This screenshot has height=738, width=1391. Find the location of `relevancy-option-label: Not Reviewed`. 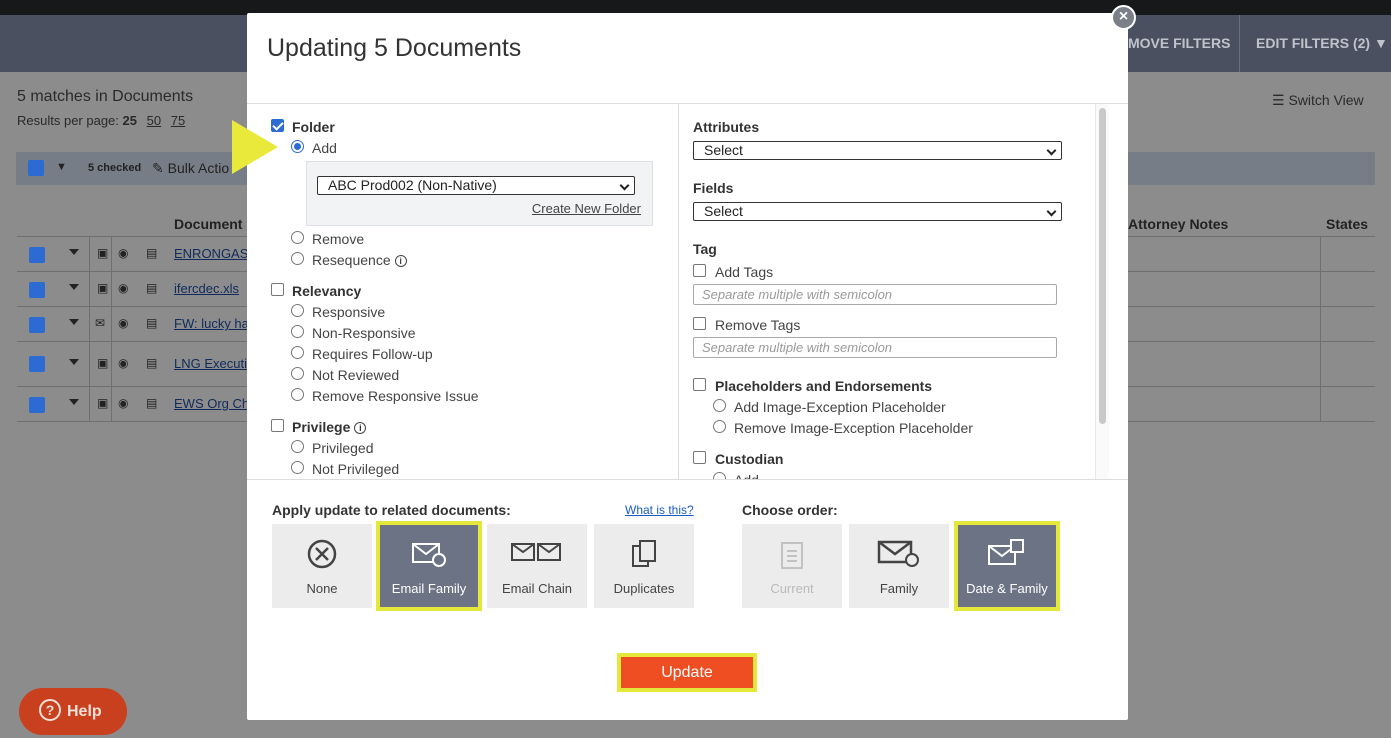

relevancy-option-label: Not Reviewed is located at coordinates (356, 375).